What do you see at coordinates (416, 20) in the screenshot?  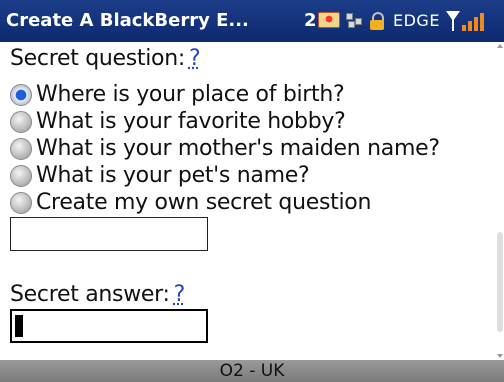 I see `network-label: EDGE` at bounding box center [416, 20].